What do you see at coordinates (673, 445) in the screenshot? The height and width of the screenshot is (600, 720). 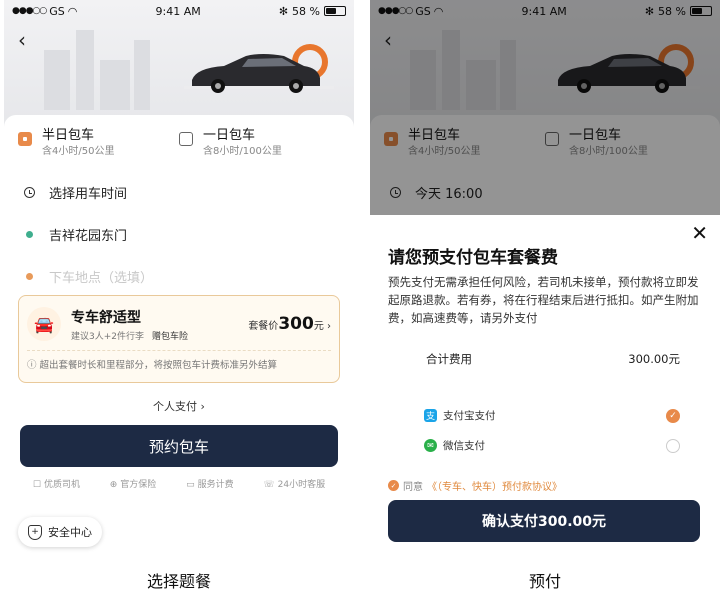 I see `radio-unselected-icon` at bounding box center [673, 445].